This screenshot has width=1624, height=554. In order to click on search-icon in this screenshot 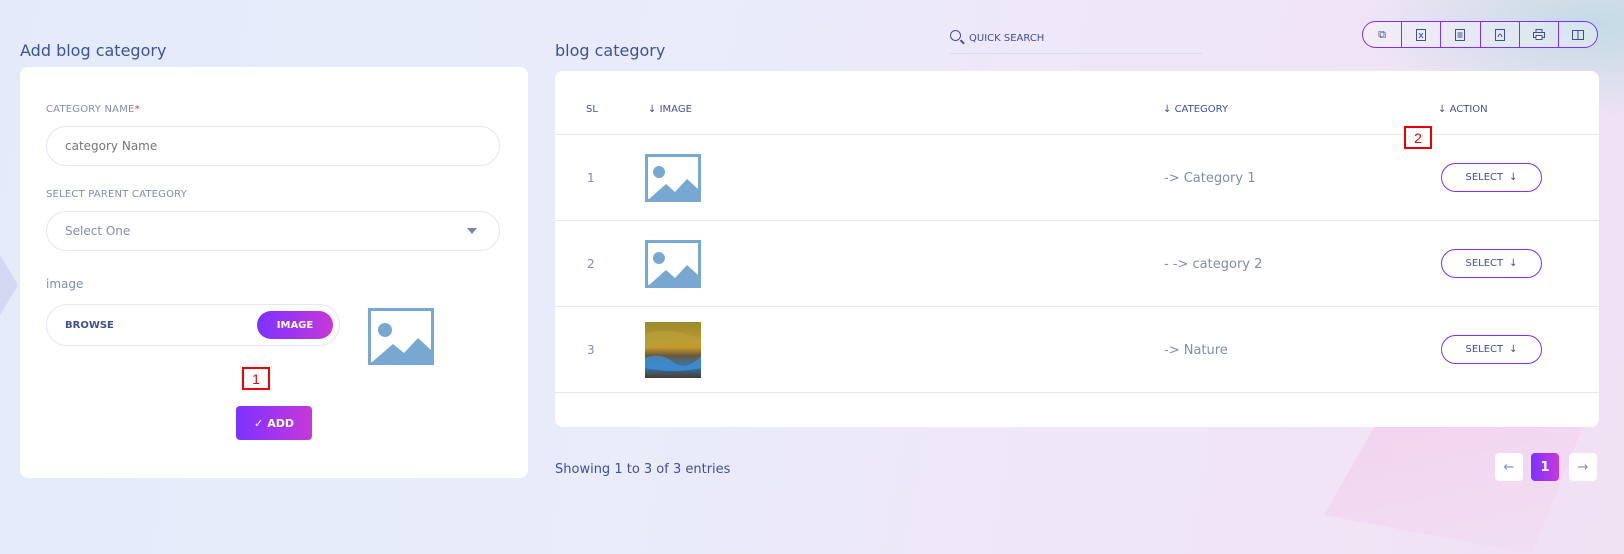, I will do `click(955, 35)`.